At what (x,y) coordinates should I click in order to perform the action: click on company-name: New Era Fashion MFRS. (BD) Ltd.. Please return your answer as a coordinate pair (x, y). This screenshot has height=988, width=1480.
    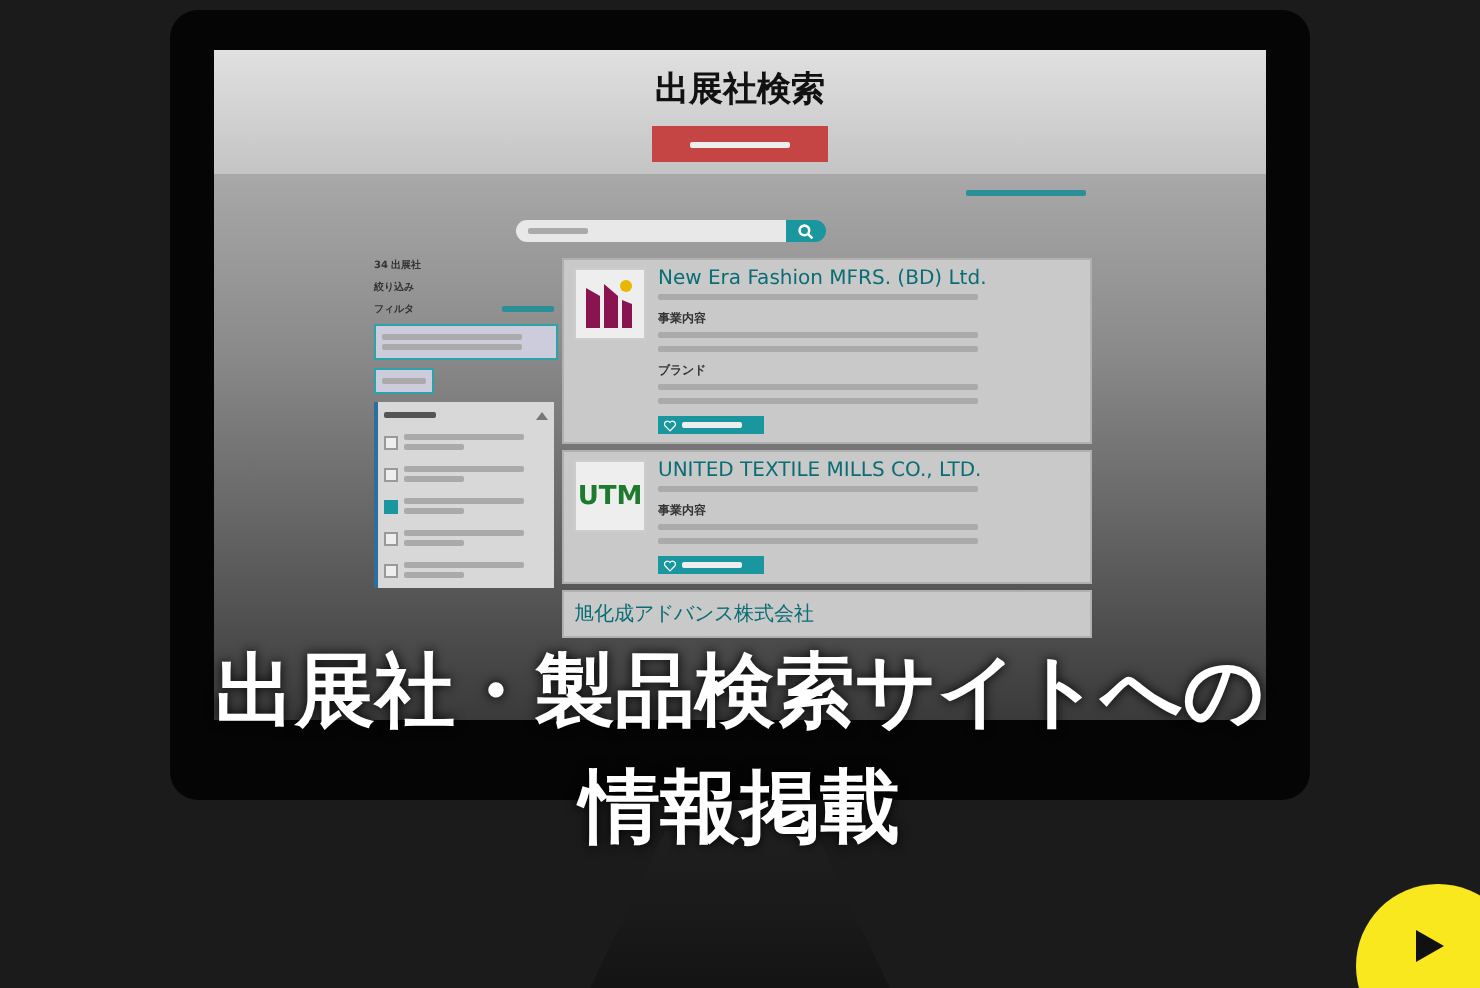
    Looking at the image, I should click on (822, 279).